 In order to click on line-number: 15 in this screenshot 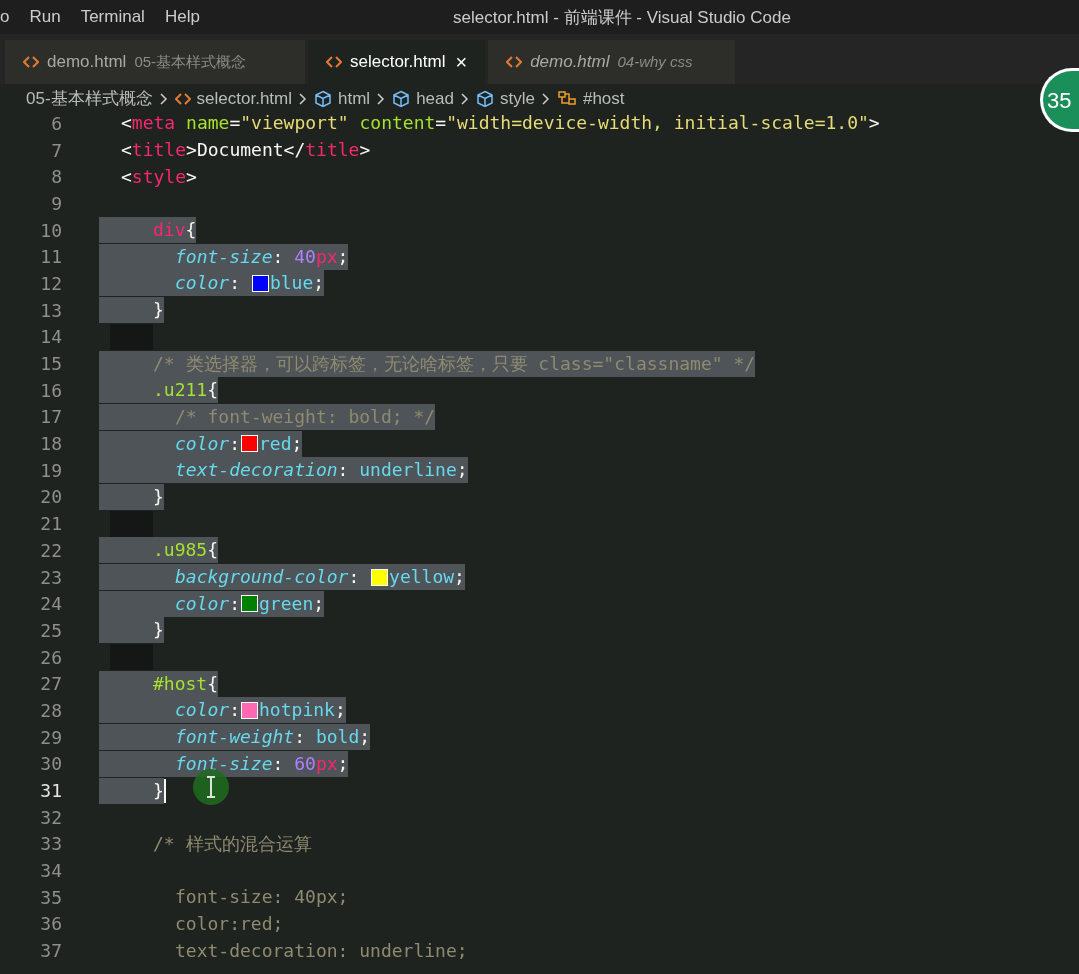, I will do `click(50, 364)`.